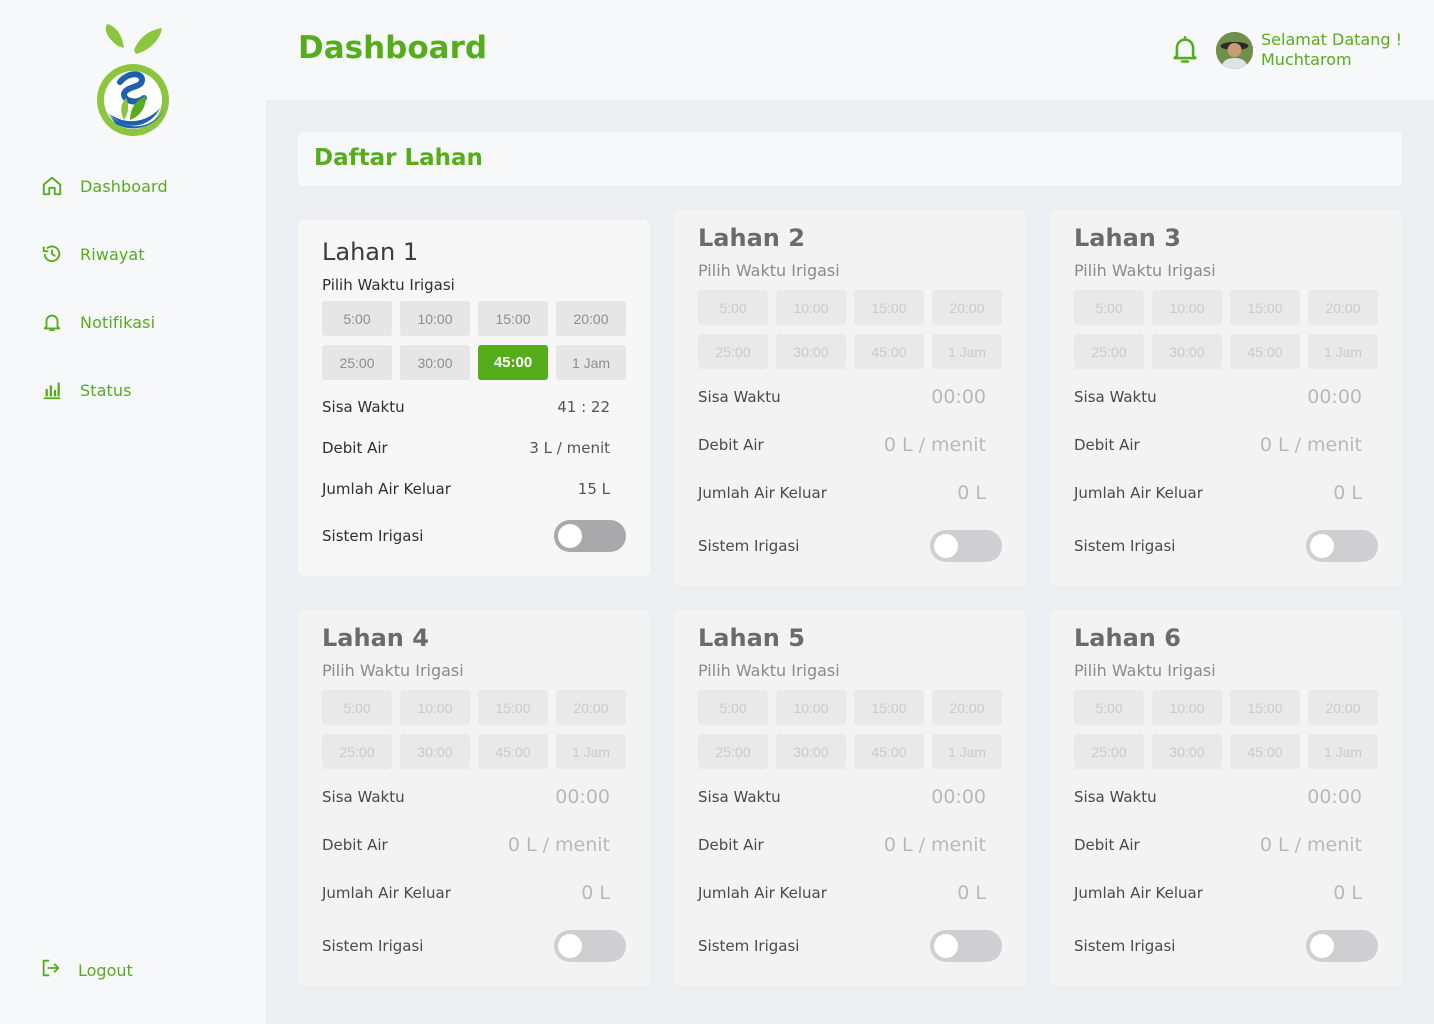 This screenshot has width=1434, height=1024. What do you see at coordinates (92, 254) in the screenshot?
I see `sidebar-item-riwayat: Riwayat` at bounding box center [92, 254].